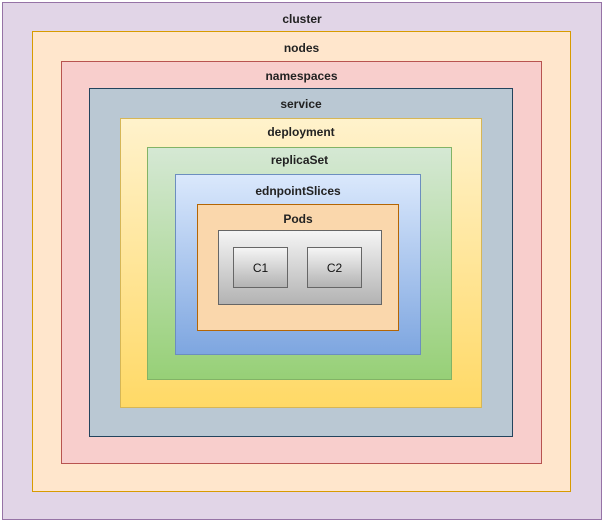 The height and width of the screenshot is (522, 604). I want to click on container-c2: C2, so click(334, 267).